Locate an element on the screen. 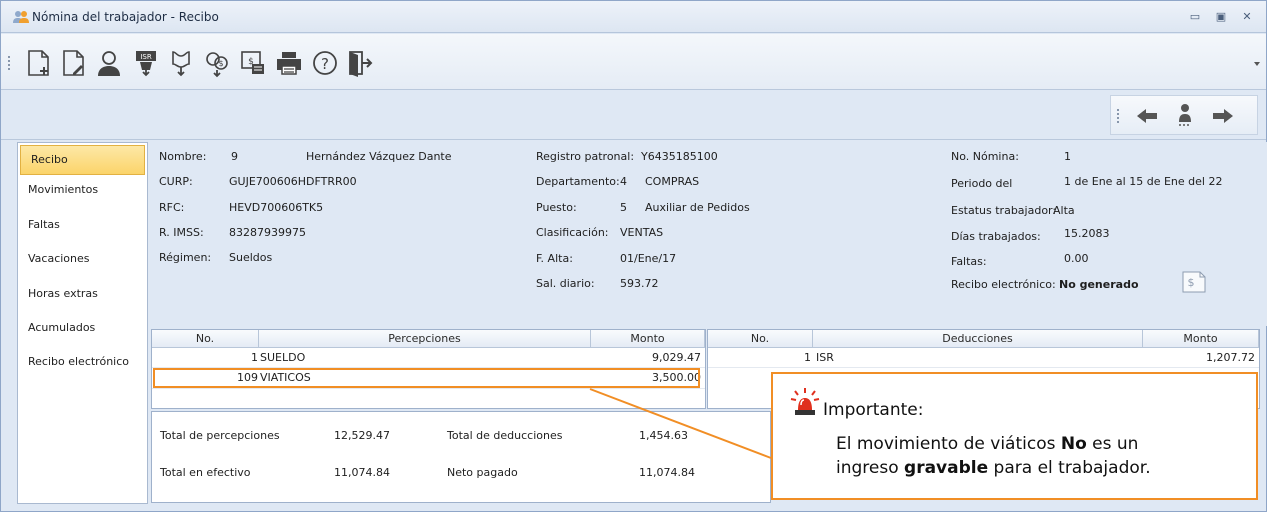 This screenshot has width=1267, height=512. puesto-label: Puesto: is located at coordinates (556, 207).